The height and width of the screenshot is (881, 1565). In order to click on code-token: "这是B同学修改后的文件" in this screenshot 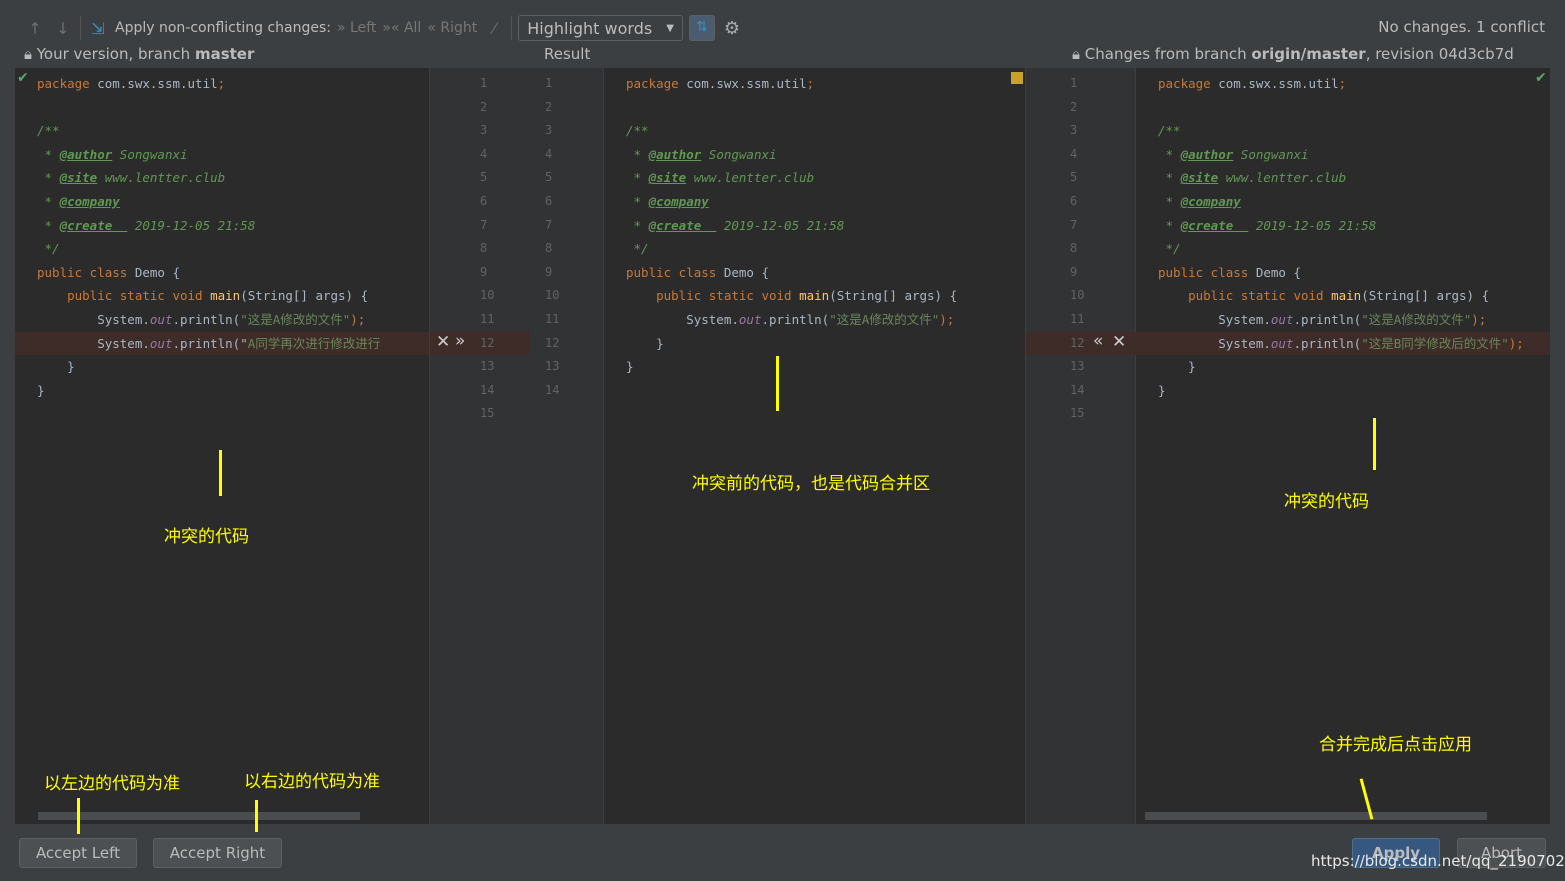, I will do `click(1435, 343)`.